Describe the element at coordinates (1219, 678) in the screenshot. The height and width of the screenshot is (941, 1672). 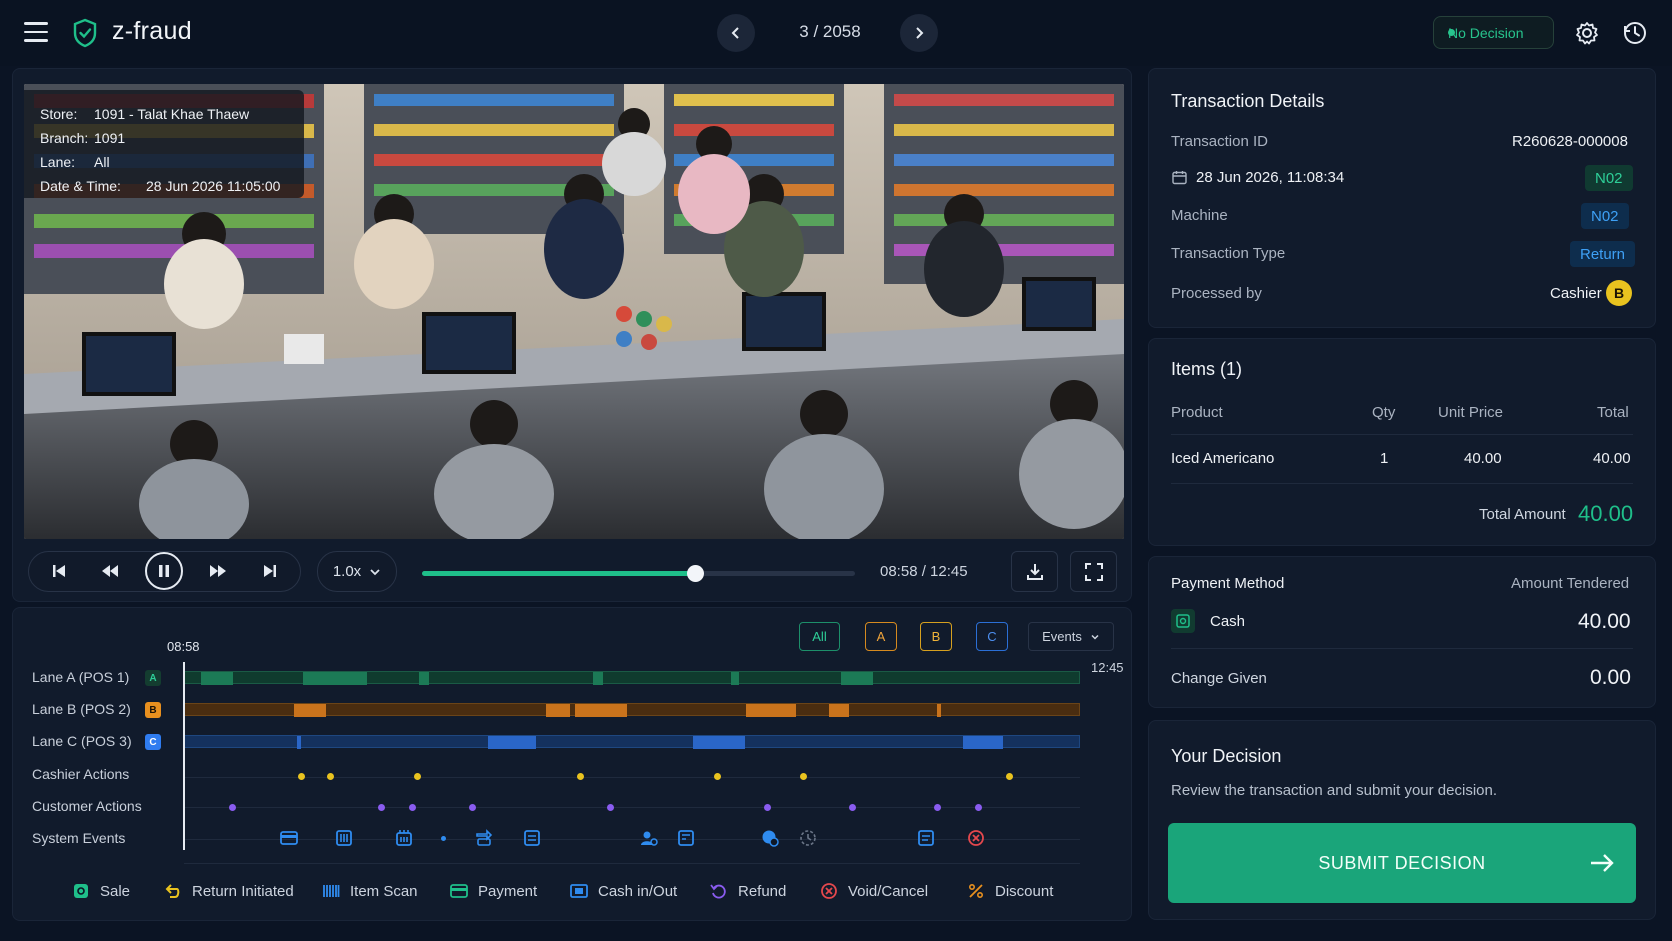
I see `change-given-label: Change Given` at that location.